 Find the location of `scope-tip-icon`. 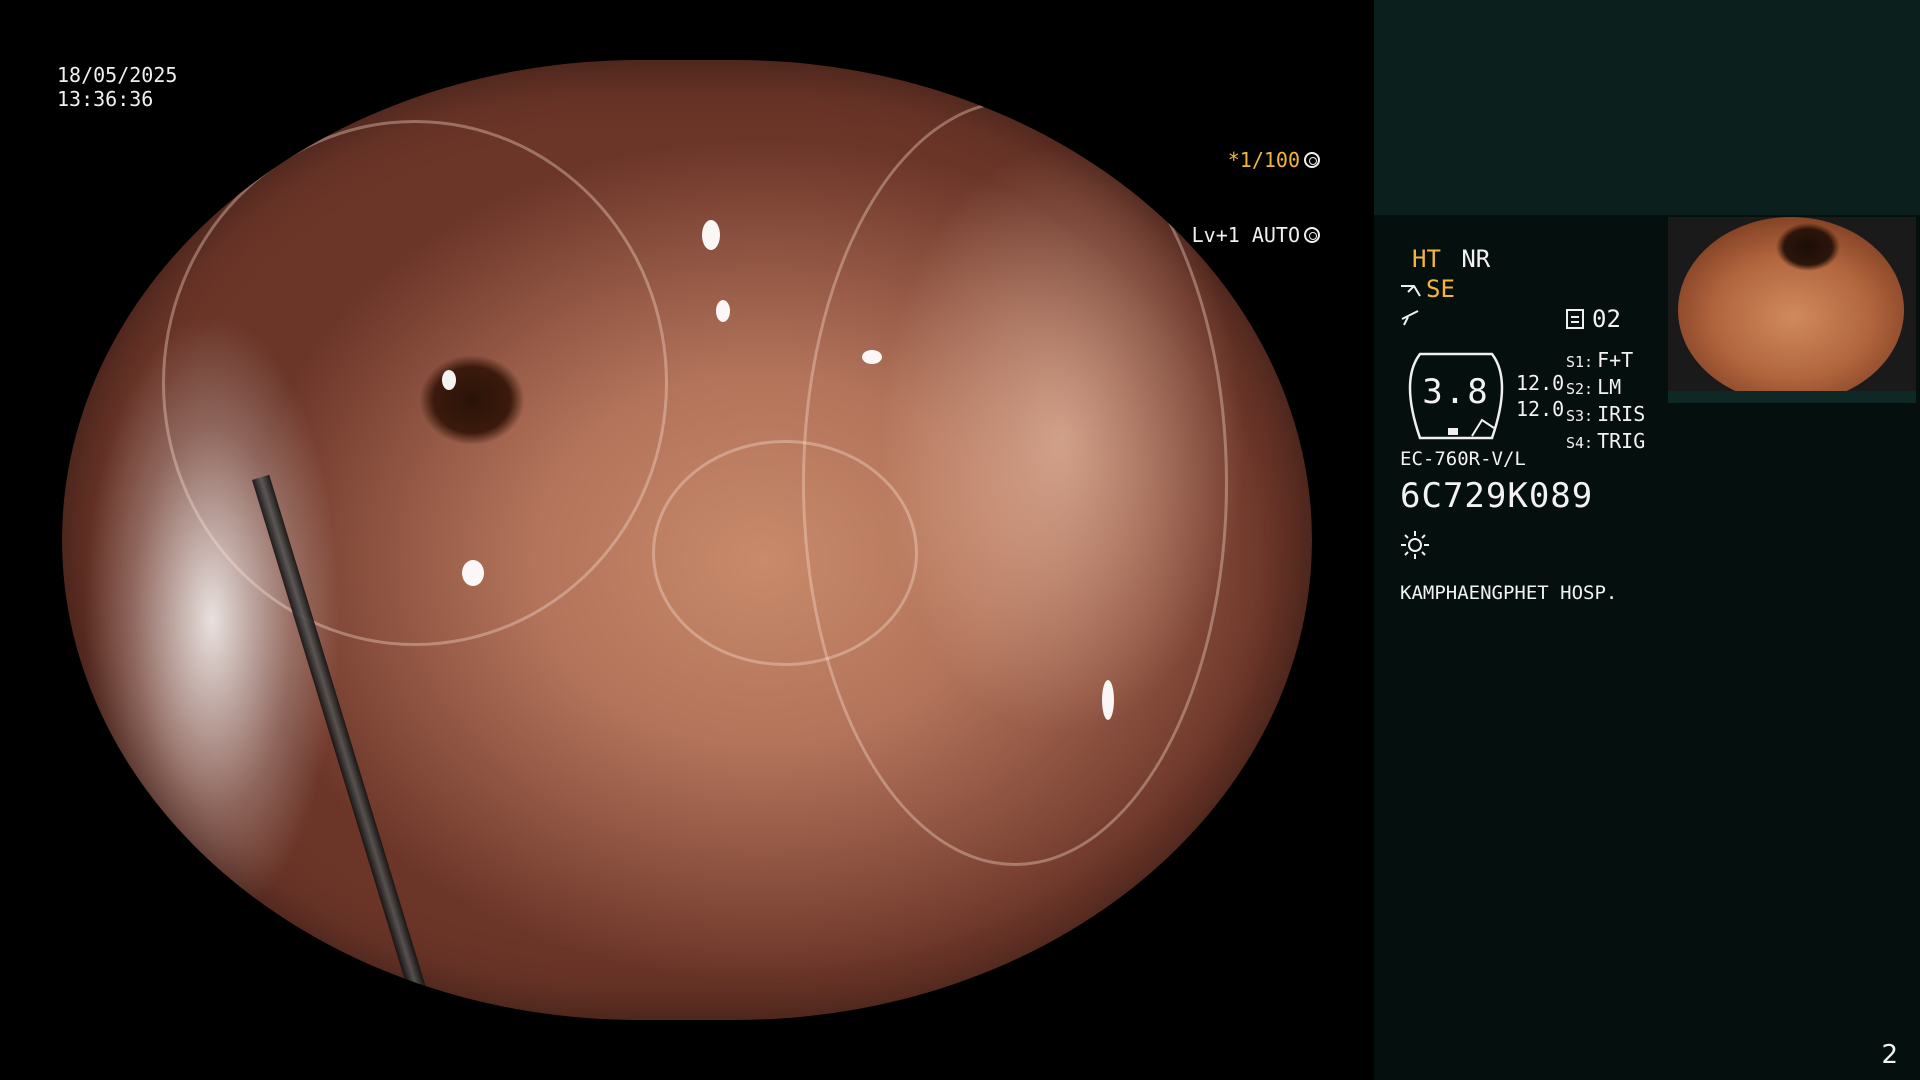

scope-tip-icon is located at coordinates (1411, 291).